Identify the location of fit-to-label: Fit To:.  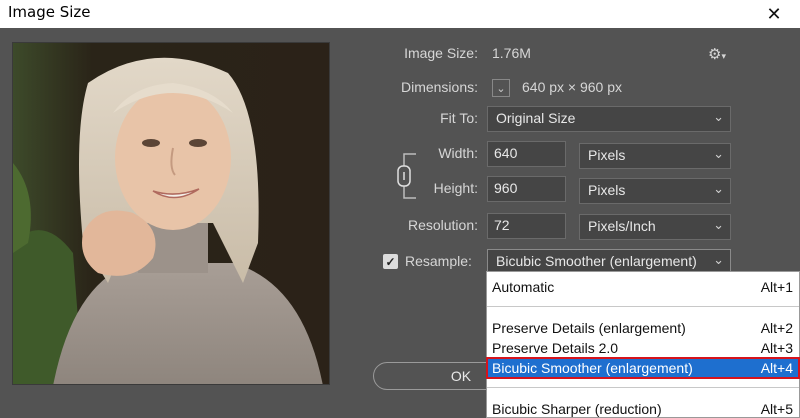
(459, 118).